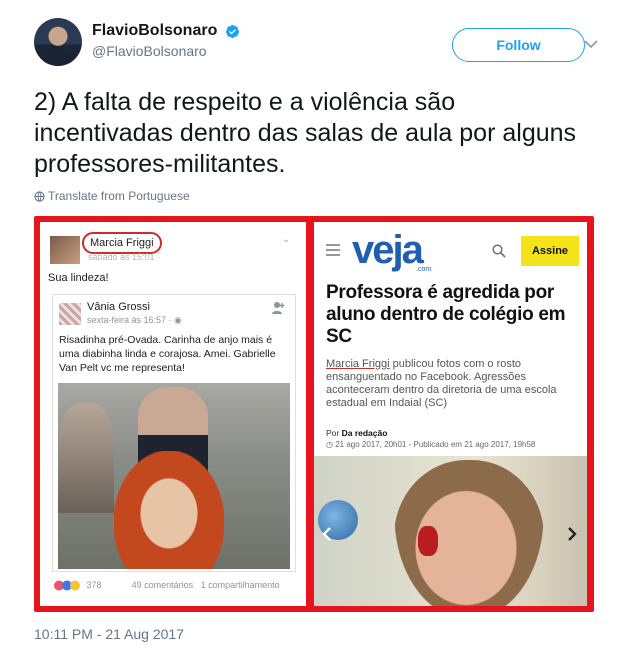  What do you see at coordinates (94, 585) in the screenshot?
I see `fb-reactions-count: 378` at bounding box center [94, 585].